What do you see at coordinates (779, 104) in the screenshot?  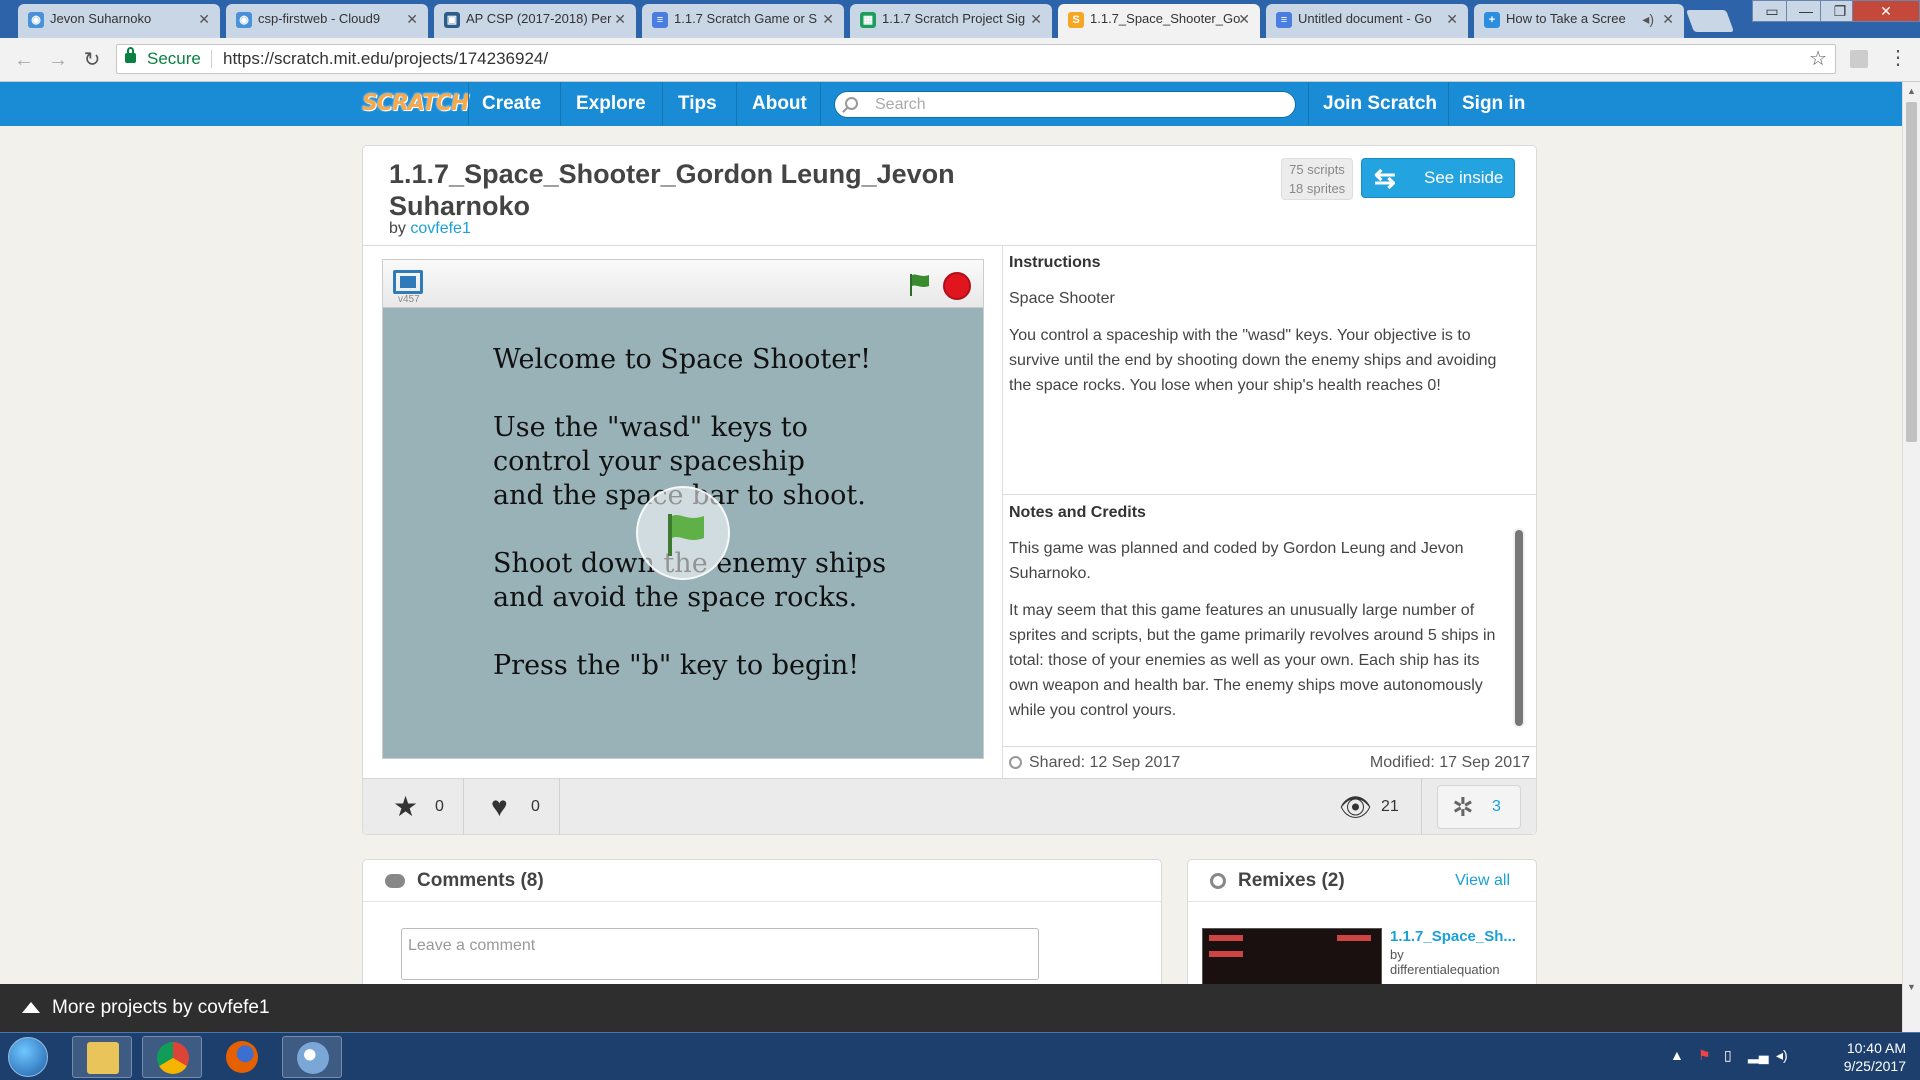 I see `nav-about: About` at bounding box center [779, 104].